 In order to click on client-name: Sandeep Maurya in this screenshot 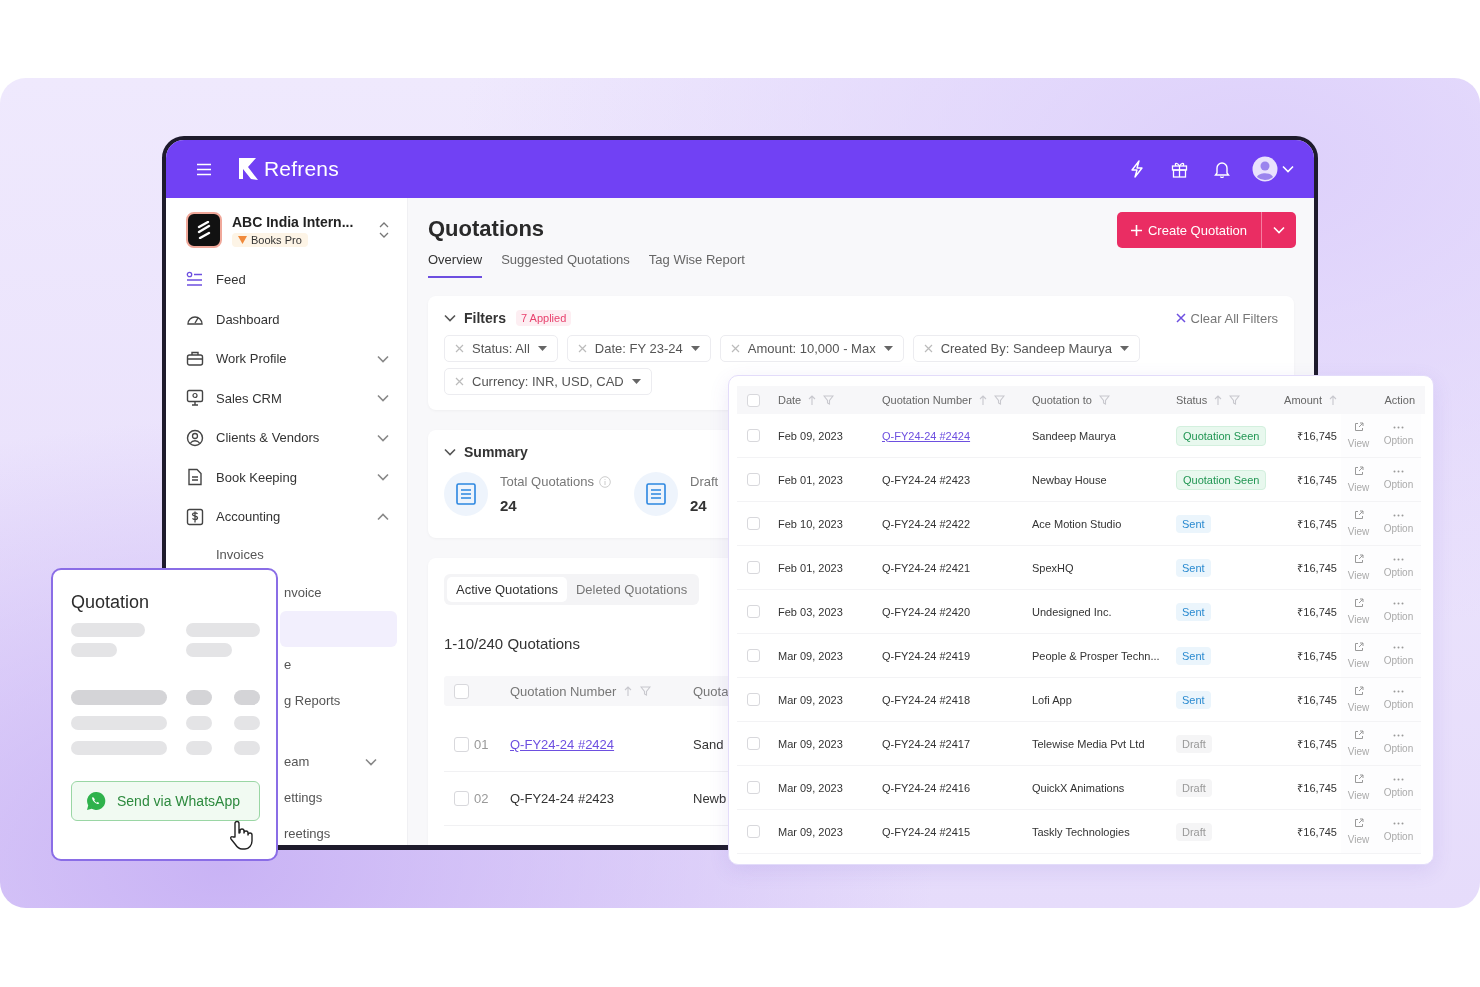, I will do `click(1074, 435)`.